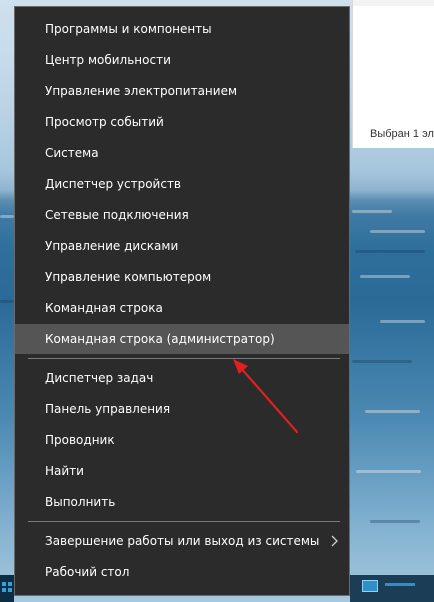 This screenshot has height=602, width=434. I want to click on menu-item-label: Рабочий стол, so click(87, 572).